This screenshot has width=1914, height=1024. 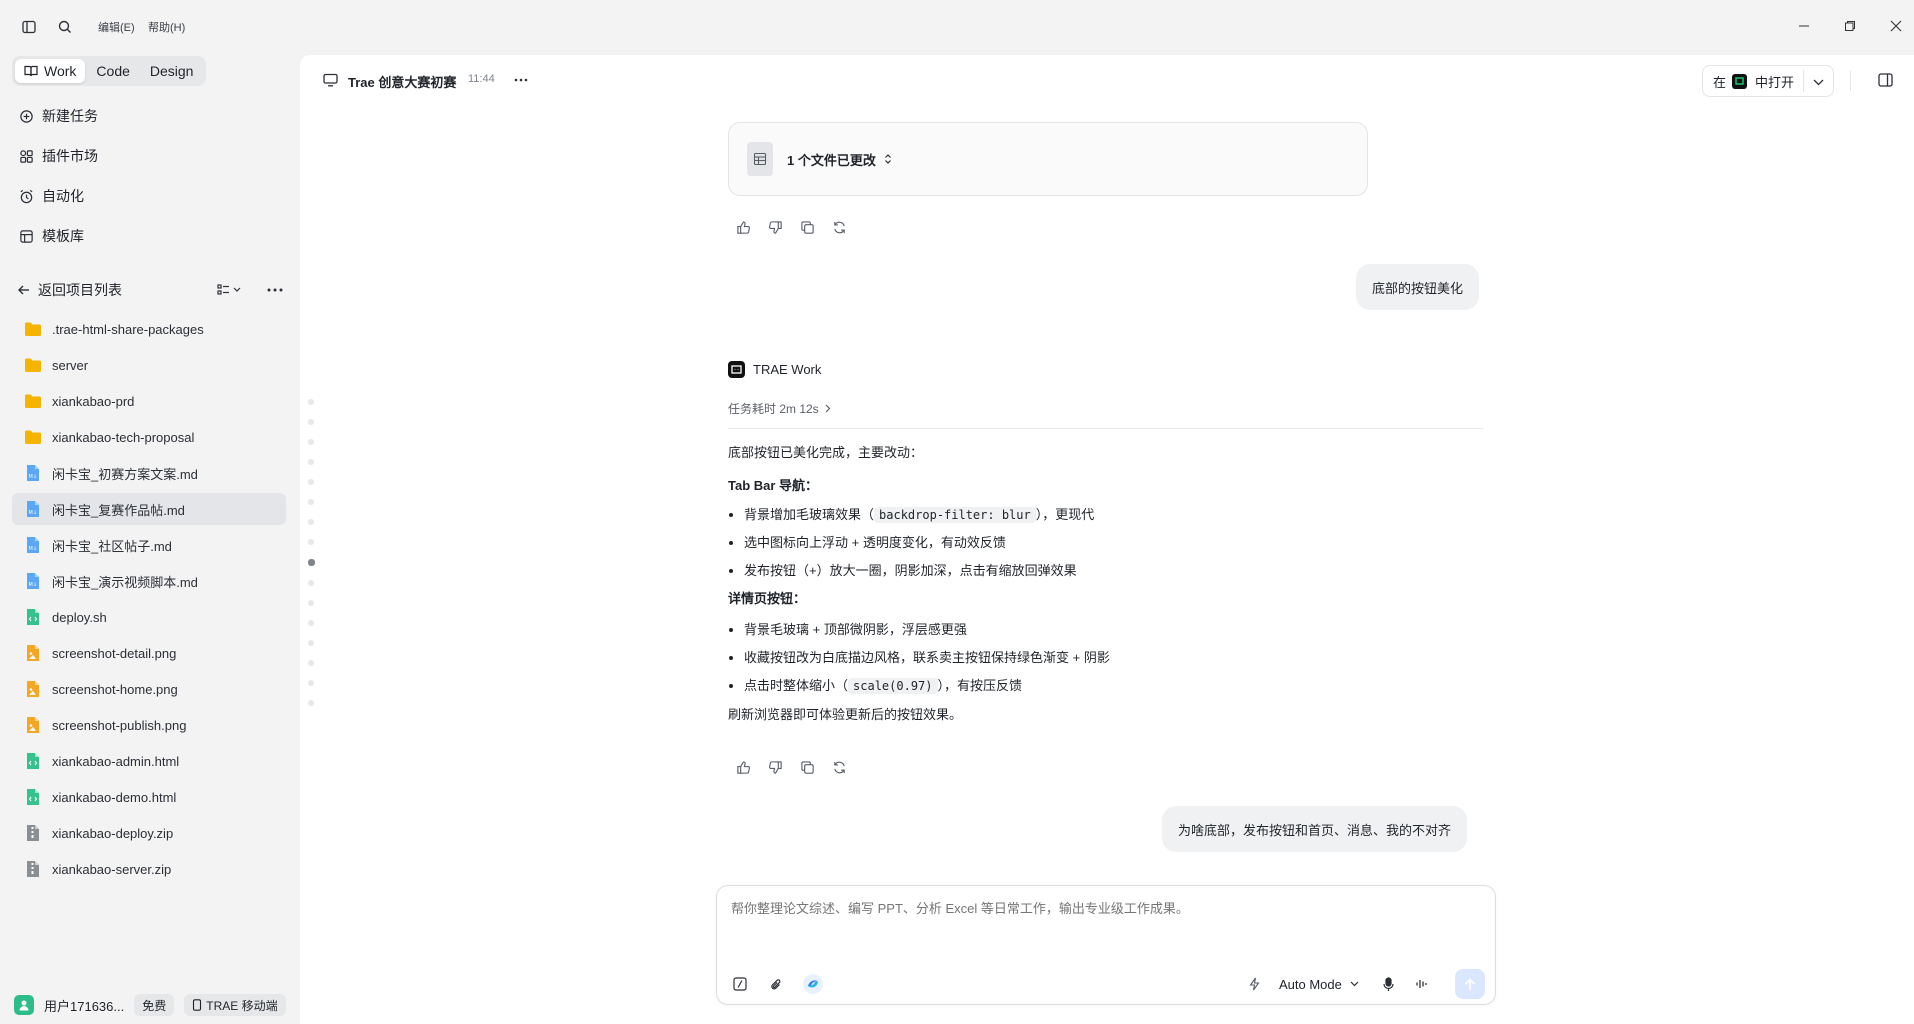 What do you see at coordinates (149, 401) in the screenshot?
I see `folder-item: xiankabao-prd` at bounding box center [149, 401].